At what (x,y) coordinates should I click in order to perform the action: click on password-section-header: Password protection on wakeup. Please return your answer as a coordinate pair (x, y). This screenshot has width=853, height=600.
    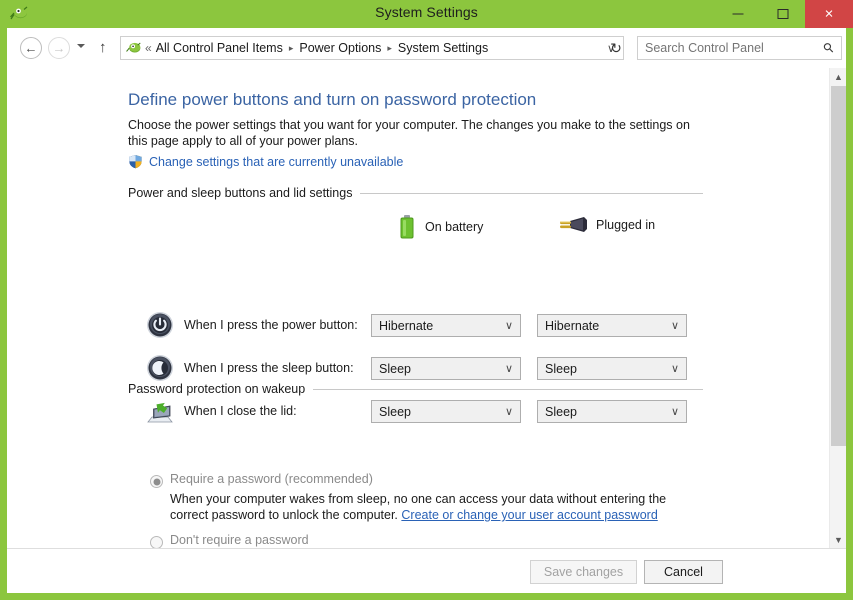
    Looking at the image, I should click on (415, 389).